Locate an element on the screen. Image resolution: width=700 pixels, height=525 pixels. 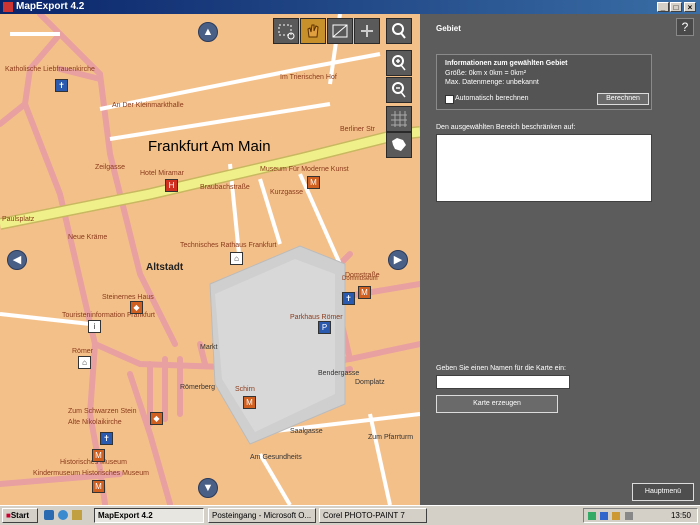
roemer-poi-icon: ⌂ is located at coordinates (84, 362).